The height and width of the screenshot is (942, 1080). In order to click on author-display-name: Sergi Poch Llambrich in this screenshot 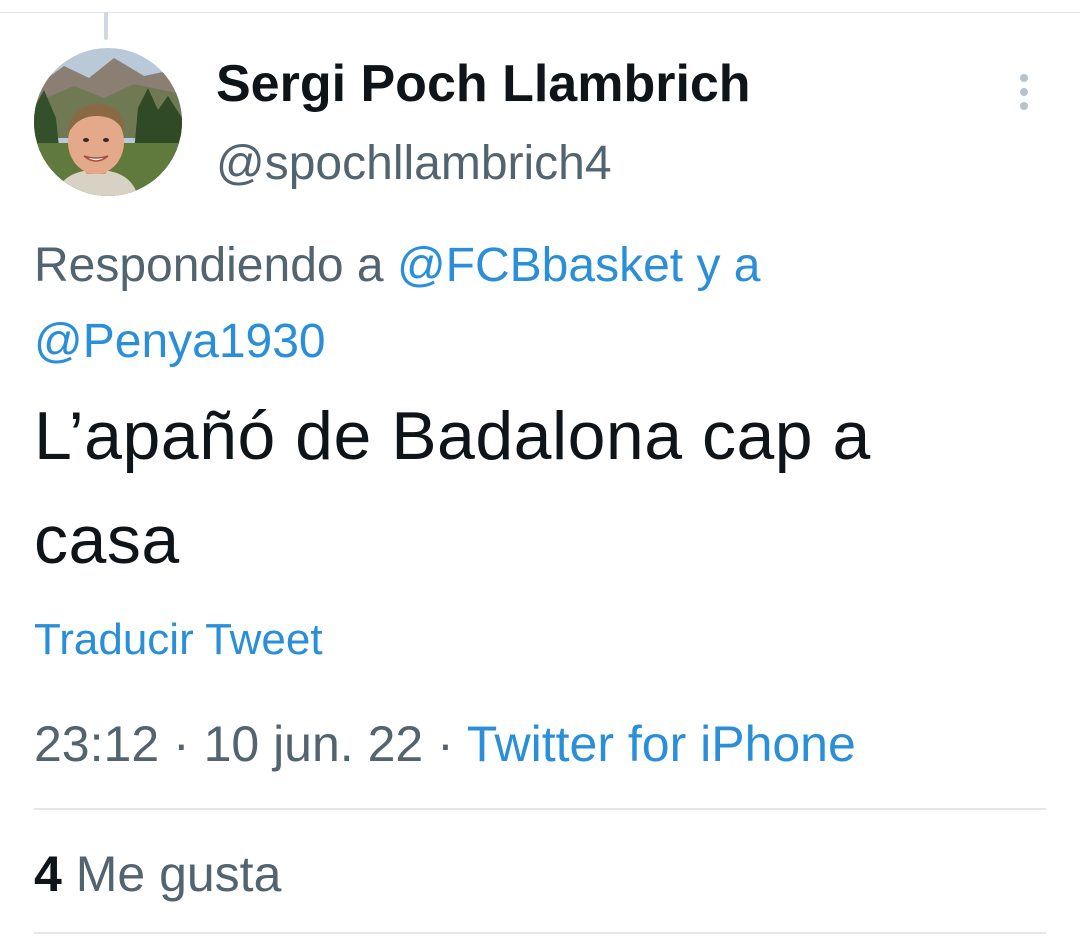, I will do `click(483, 84)`.